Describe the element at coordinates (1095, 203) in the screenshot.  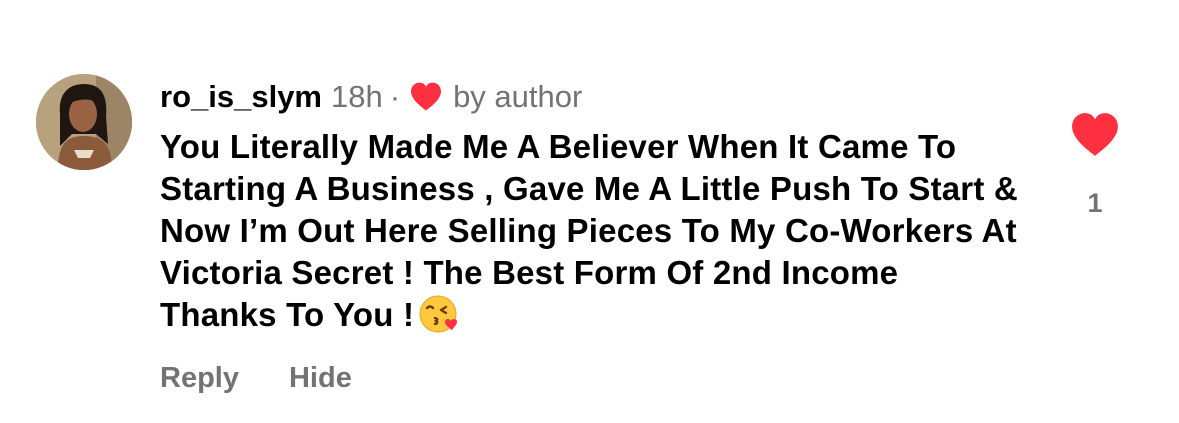
I see `like-count: 1` at that location.